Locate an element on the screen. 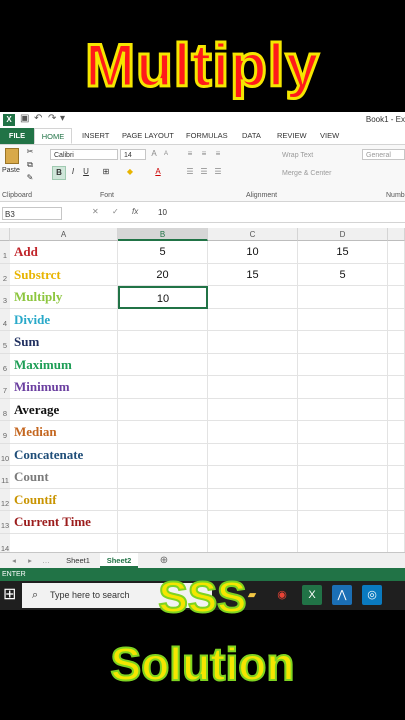  align-bottom-icon: ≡ is located at coordinates (218, 154).